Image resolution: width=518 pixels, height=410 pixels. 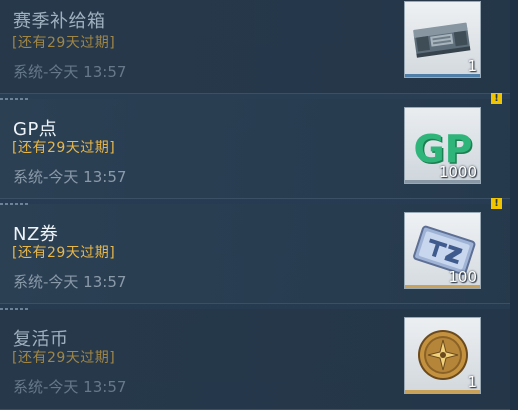 What do you see at coordinates (462, 277) in the screenshot?
I see `attachment-quantity: 100` at bounding box center [462, 277].